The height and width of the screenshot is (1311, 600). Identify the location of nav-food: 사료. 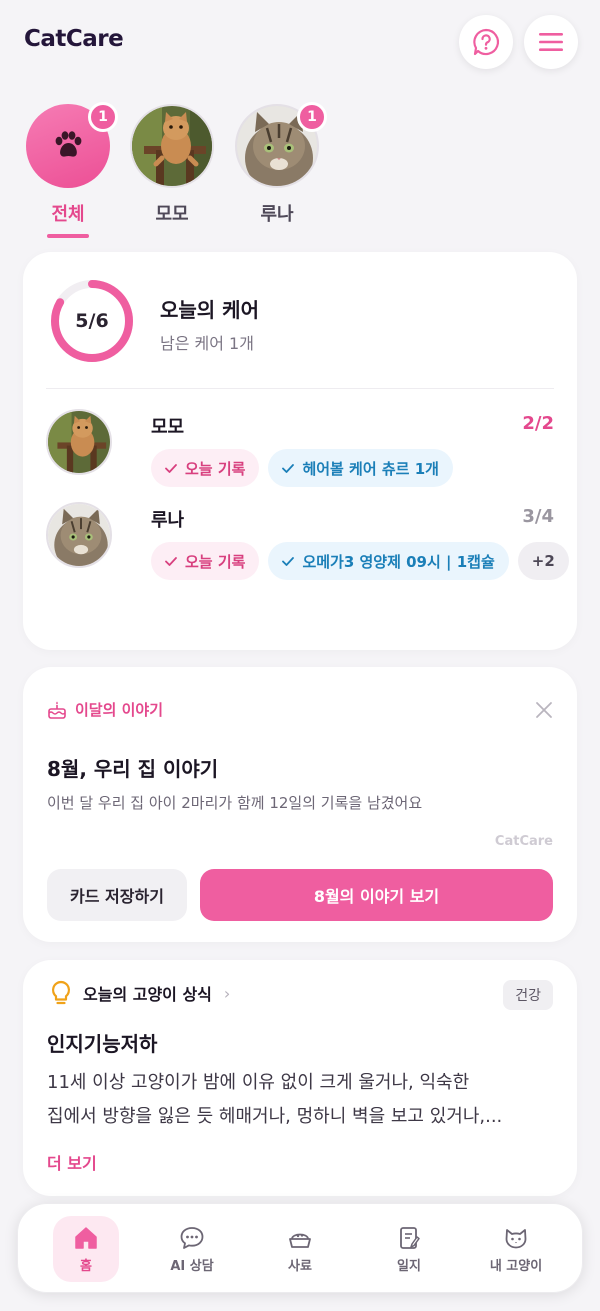
(300, 1249).